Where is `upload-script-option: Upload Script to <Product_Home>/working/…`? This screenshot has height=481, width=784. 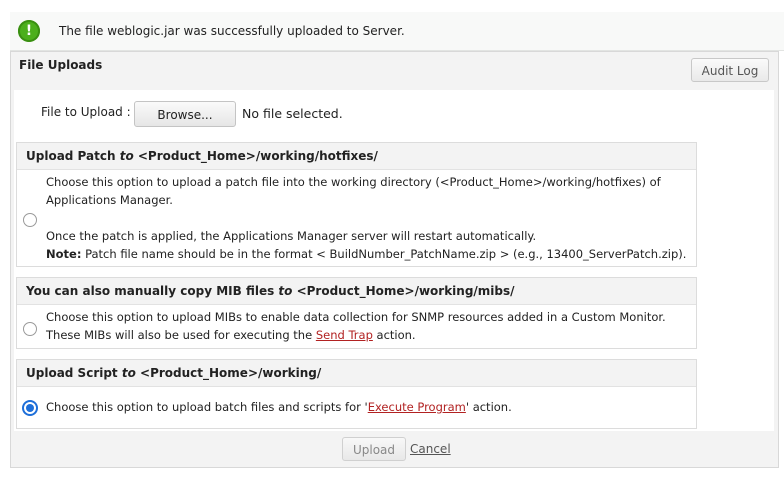
upload-script-option: Upload Script to <Product_Home>/working/… is located at coordinates (356, 394).